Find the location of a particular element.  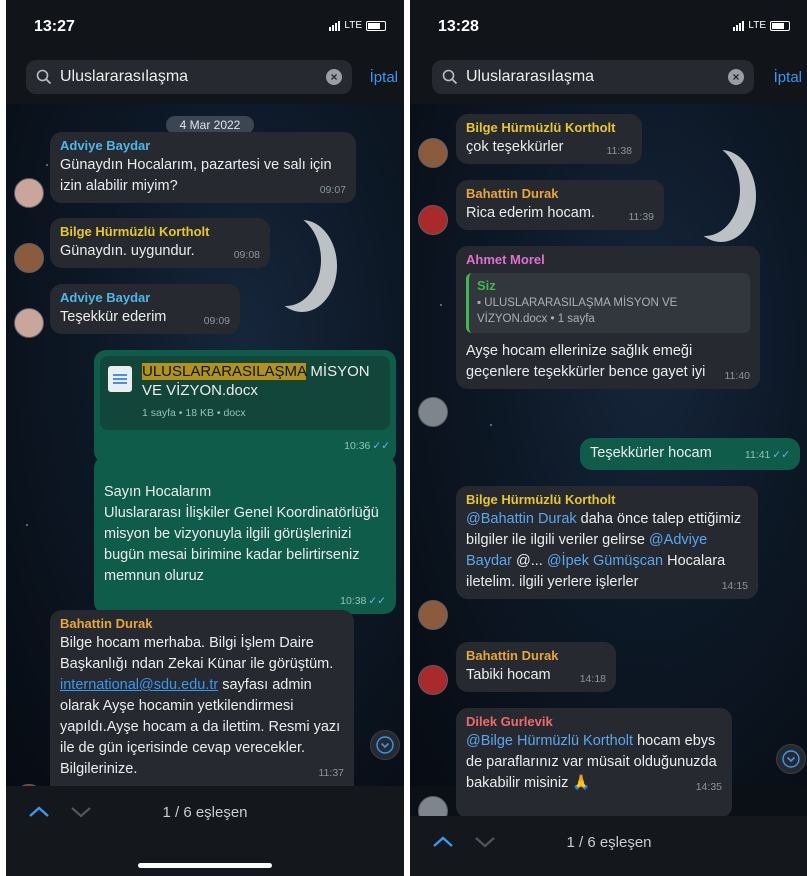

search-bar: × İptal is located at coordinates (608, 77).